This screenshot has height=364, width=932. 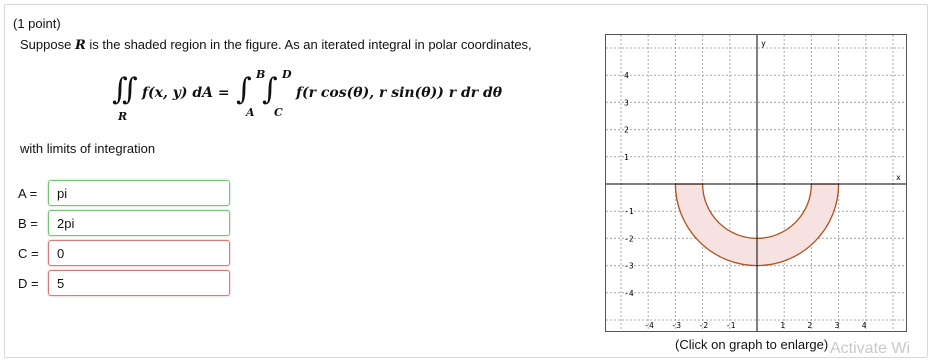 What do you see at coordinates (731, 325) in the screenshot?
I see `x-tick-label: -1` at bounding box center [731, 325].